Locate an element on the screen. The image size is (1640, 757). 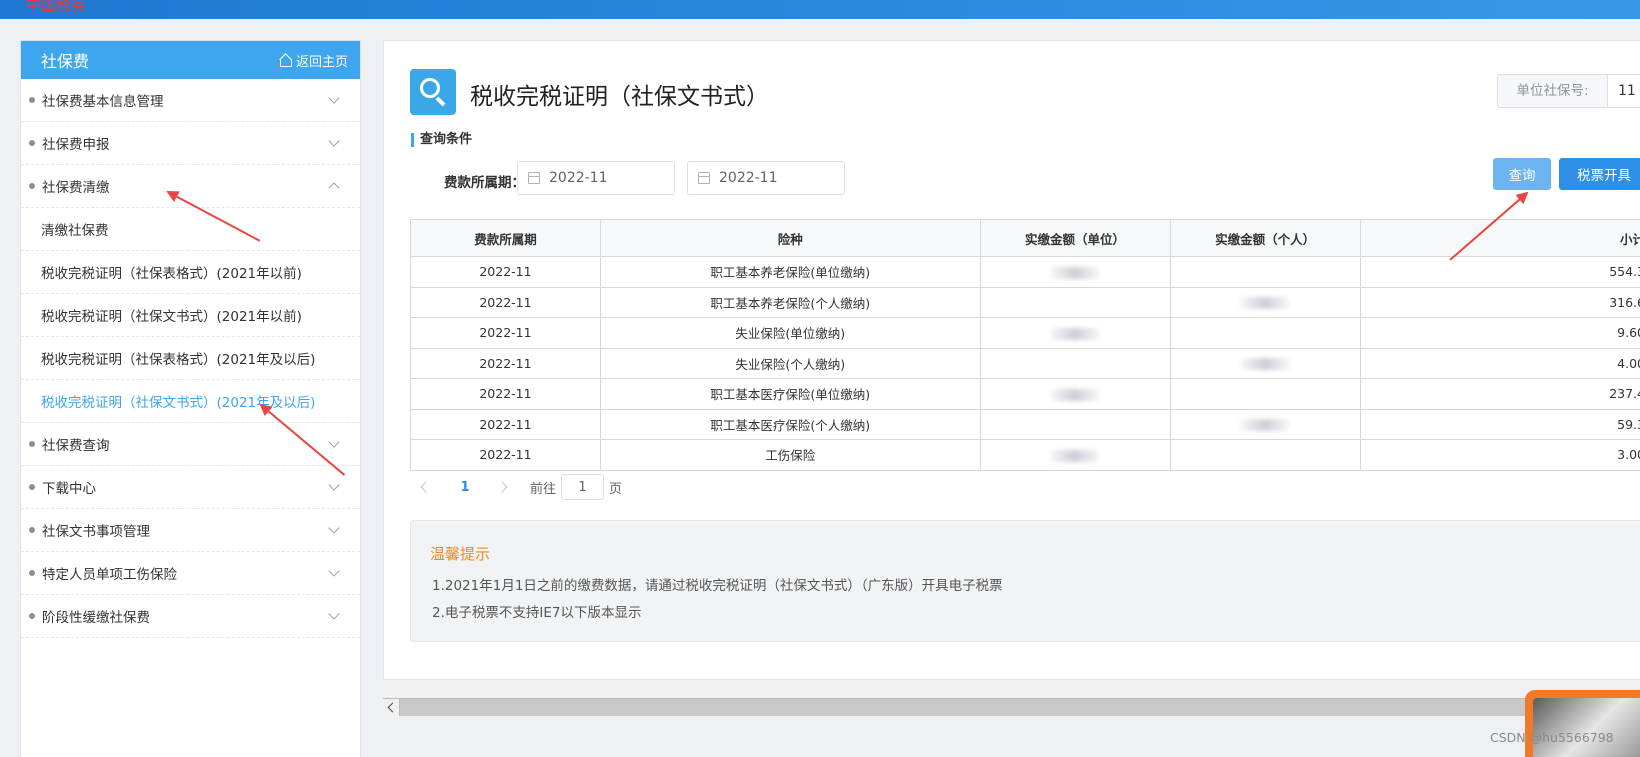
table-row: 2022-11工伤保险 3.00 is located at coordinates (1025, 455).